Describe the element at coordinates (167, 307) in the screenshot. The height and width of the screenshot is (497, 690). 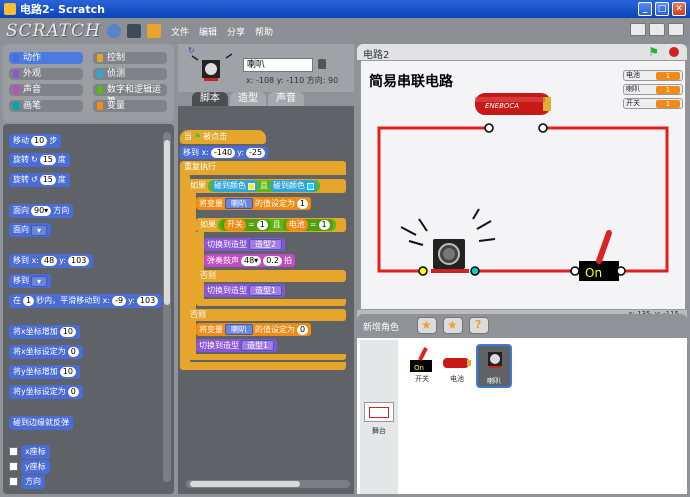
I see `palette-scrollbar` at that location.